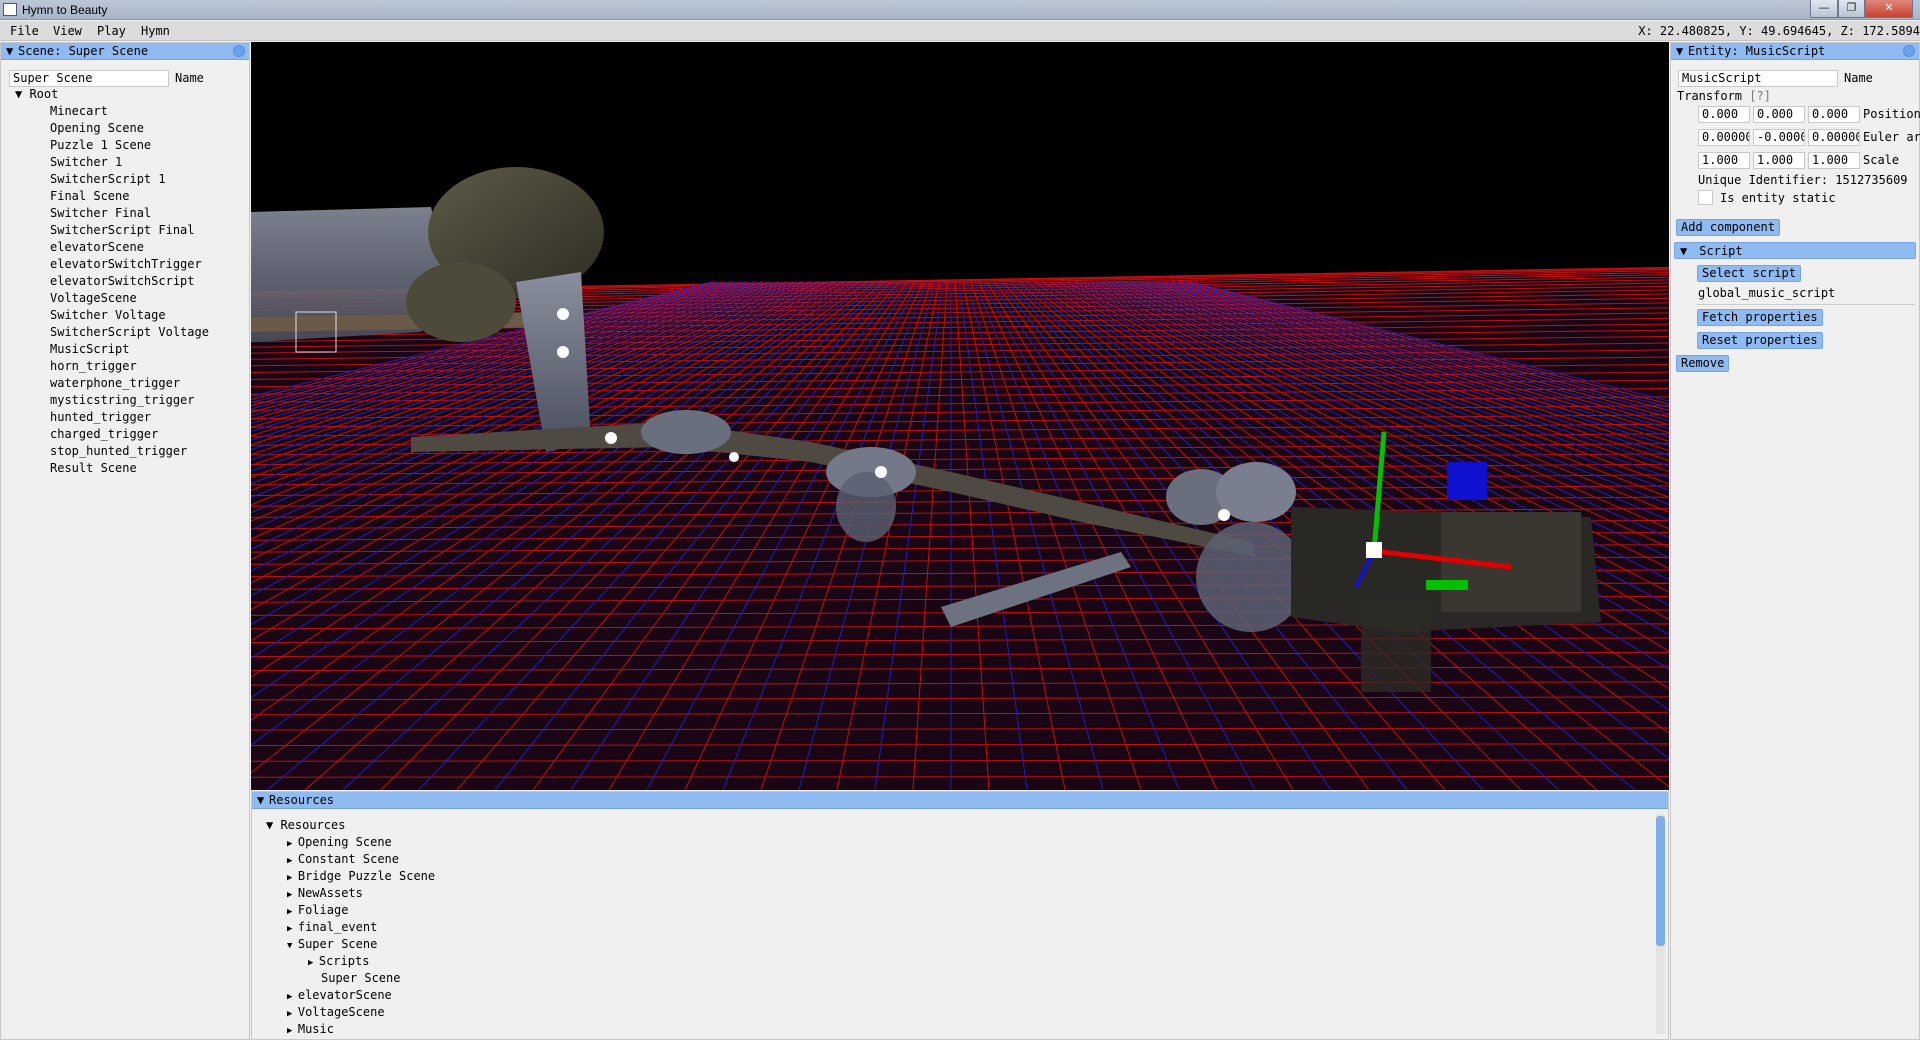  I want to click on menu-hymn: Hymn, so click(155, 31).